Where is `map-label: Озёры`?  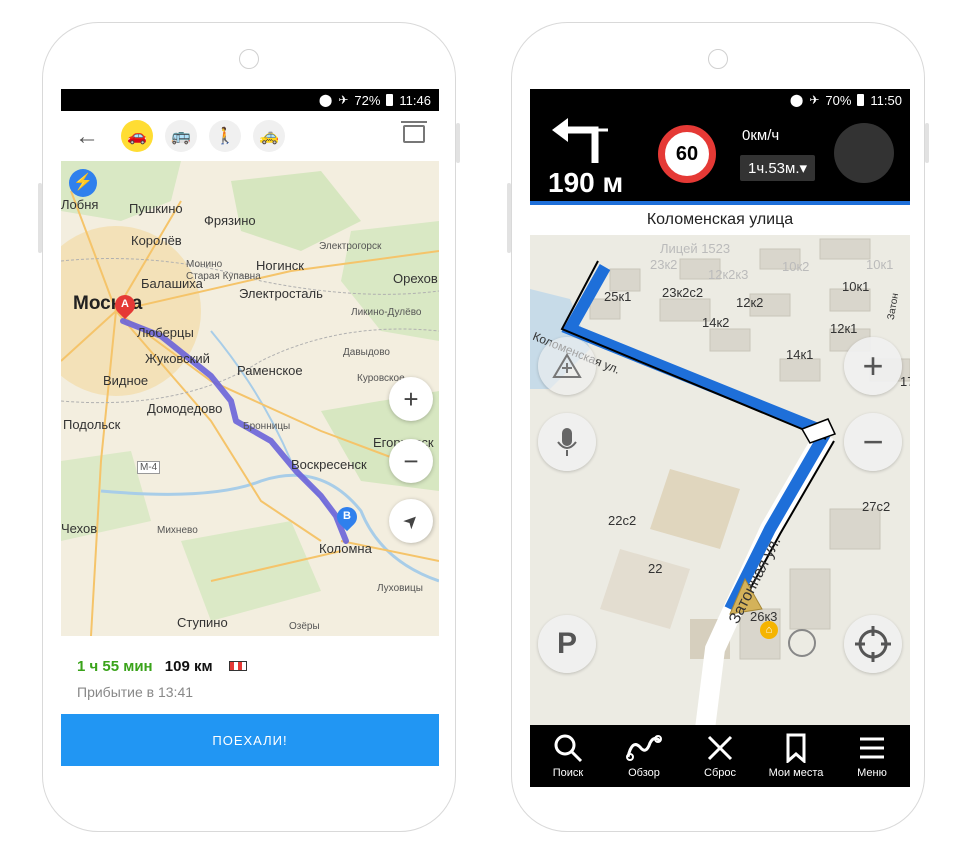
map-label: Озёры is located at coordinates (304, 626).